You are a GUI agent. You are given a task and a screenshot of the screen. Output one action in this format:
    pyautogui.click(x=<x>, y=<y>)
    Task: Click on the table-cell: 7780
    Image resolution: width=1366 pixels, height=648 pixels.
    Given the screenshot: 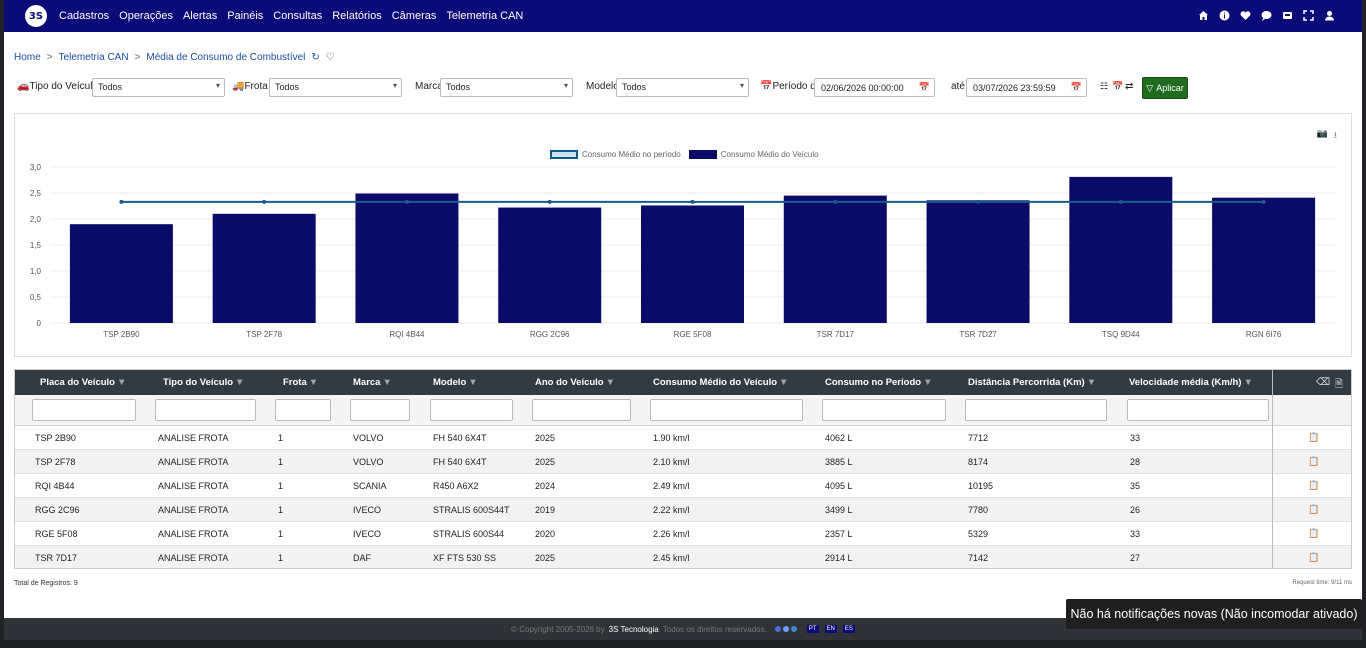 What is the action you would take?
    pyautogui.click(x=978, y=510)
    